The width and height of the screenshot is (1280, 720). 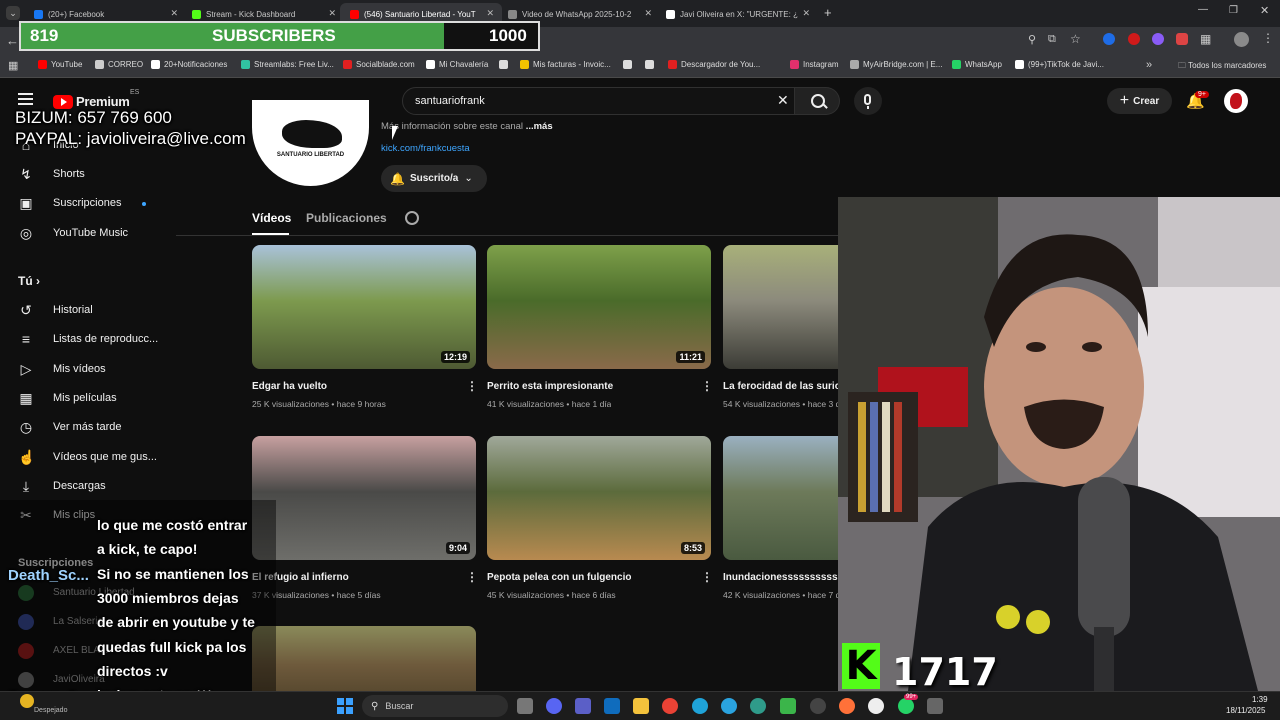 What do you see at coordinates (1233, 10) in the screenshot?
I see `maximize-icon: ❐` at bounding box center [1233, 10].